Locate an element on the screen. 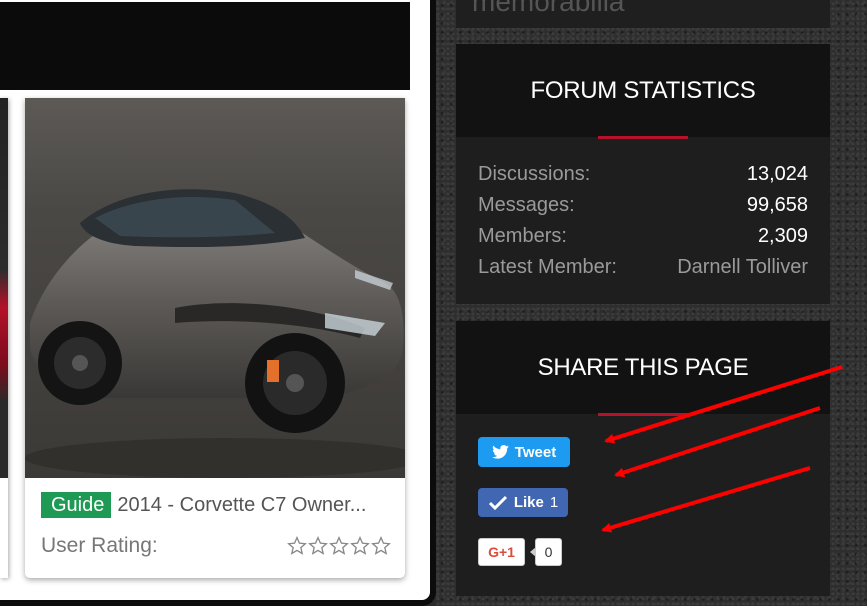  stat-label: Latest Member: is located at coordinates (547, 267).